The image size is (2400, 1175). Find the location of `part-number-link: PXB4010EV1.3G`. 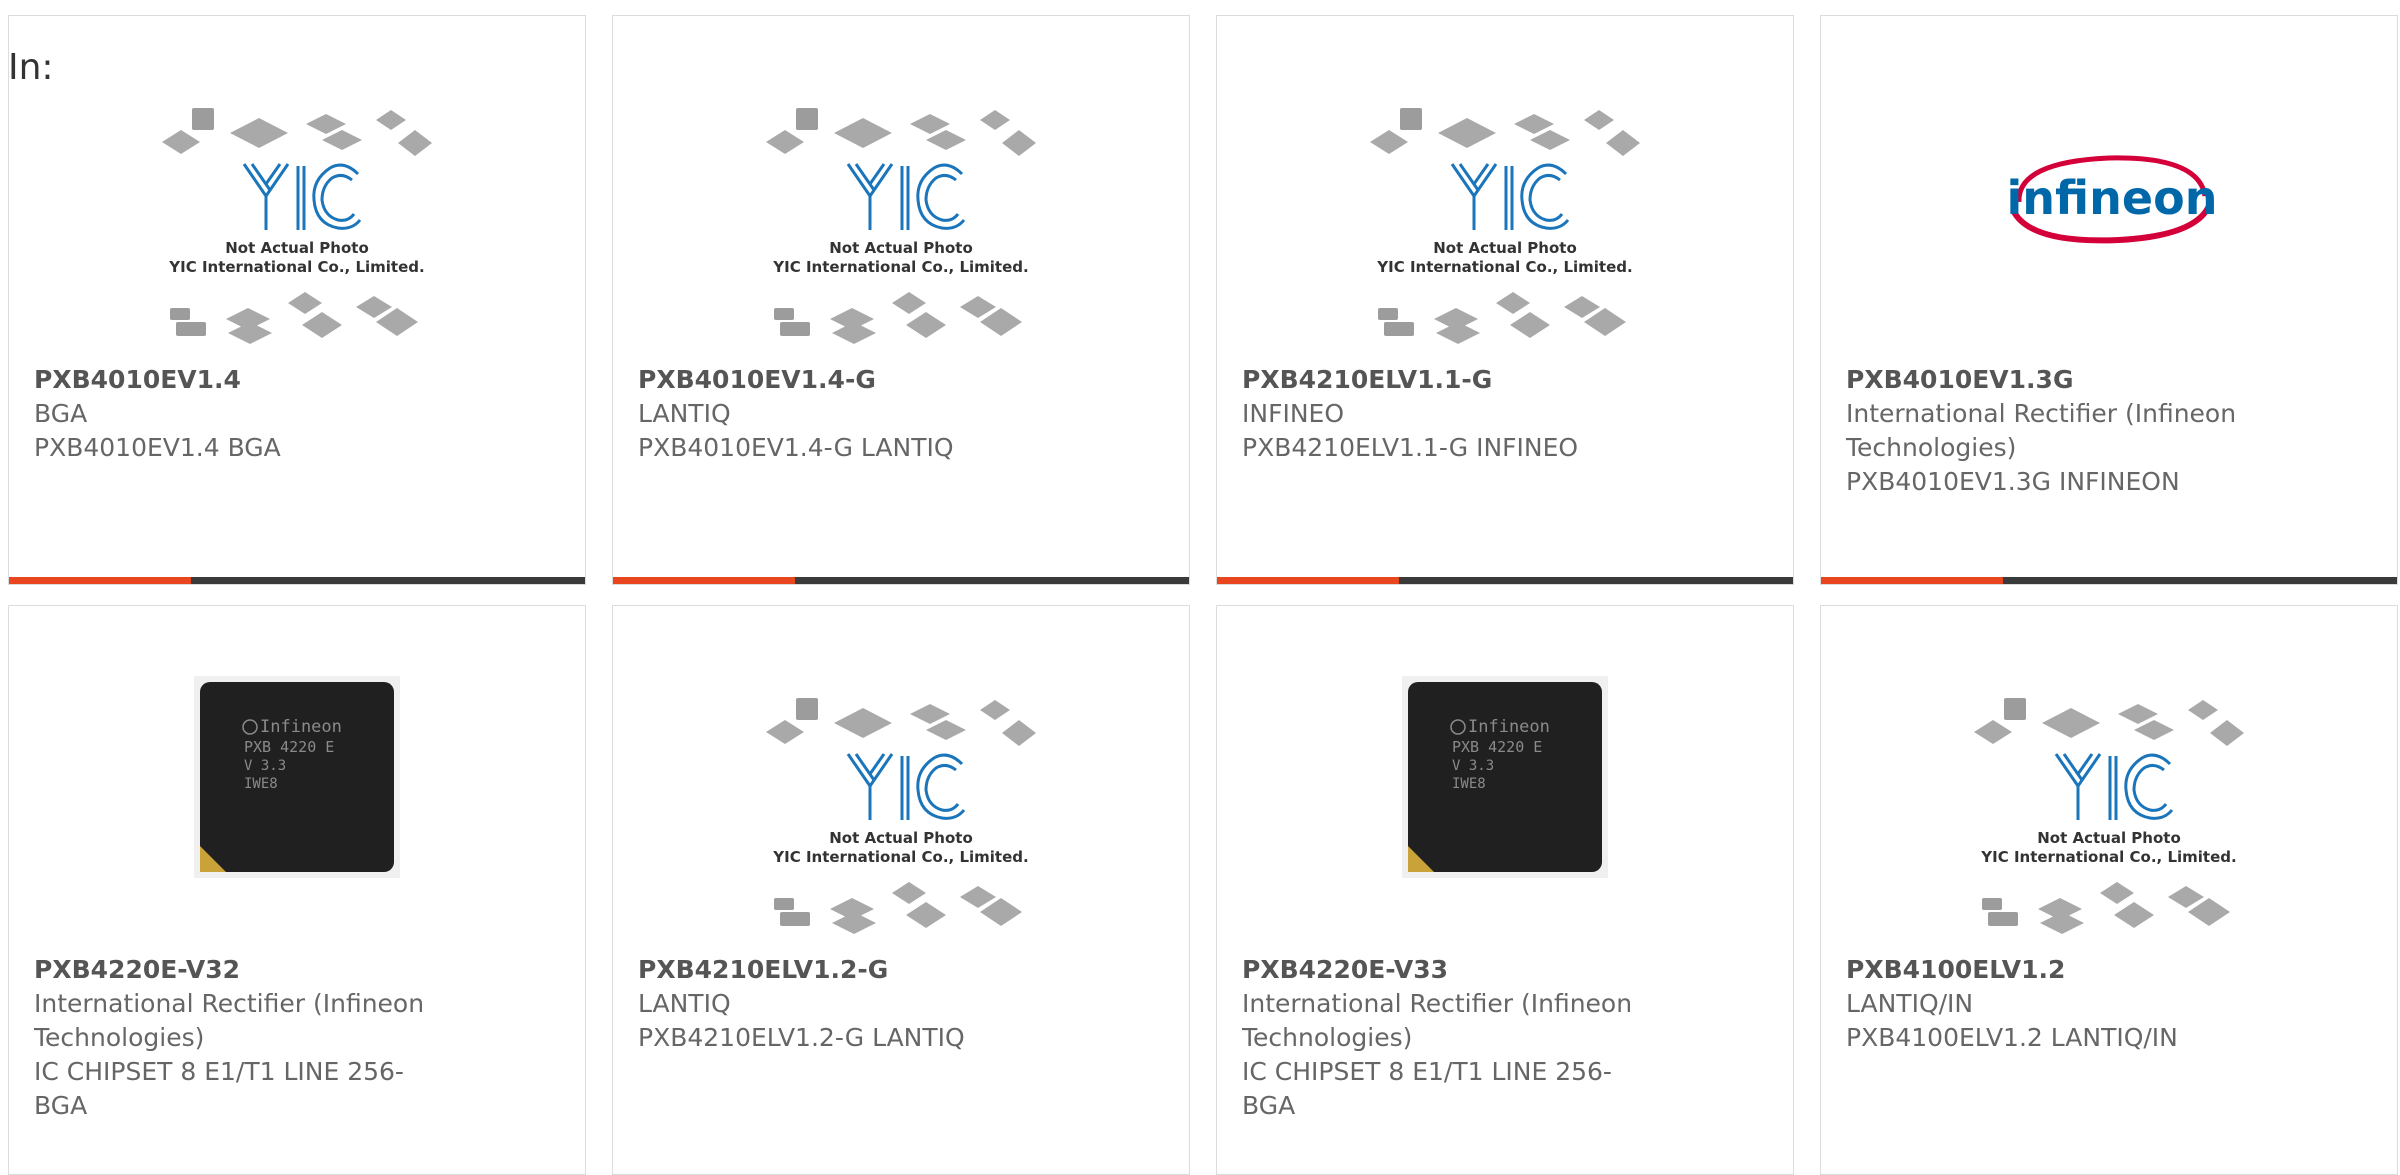

part-number-link: PXB4010EV1.3G is located at coordinates (2061, 380).